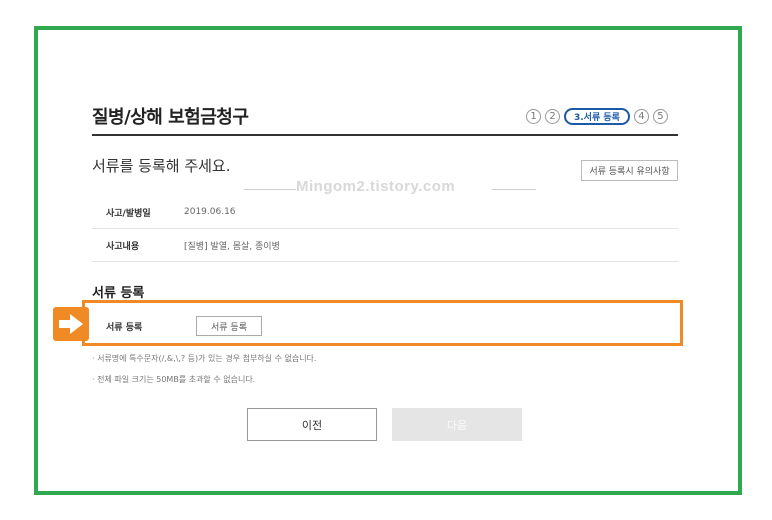 The height and width of the screenshot is (520, 772). I want to click on step-indicator: 1 2 3.서류 등록 4 5, so click(597, 116).